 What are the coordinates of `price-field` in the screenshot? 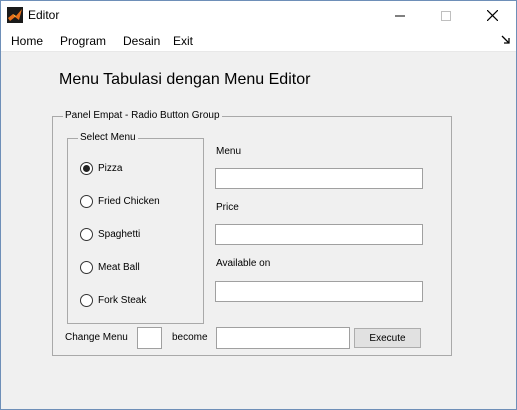 It's located at (319, 234).